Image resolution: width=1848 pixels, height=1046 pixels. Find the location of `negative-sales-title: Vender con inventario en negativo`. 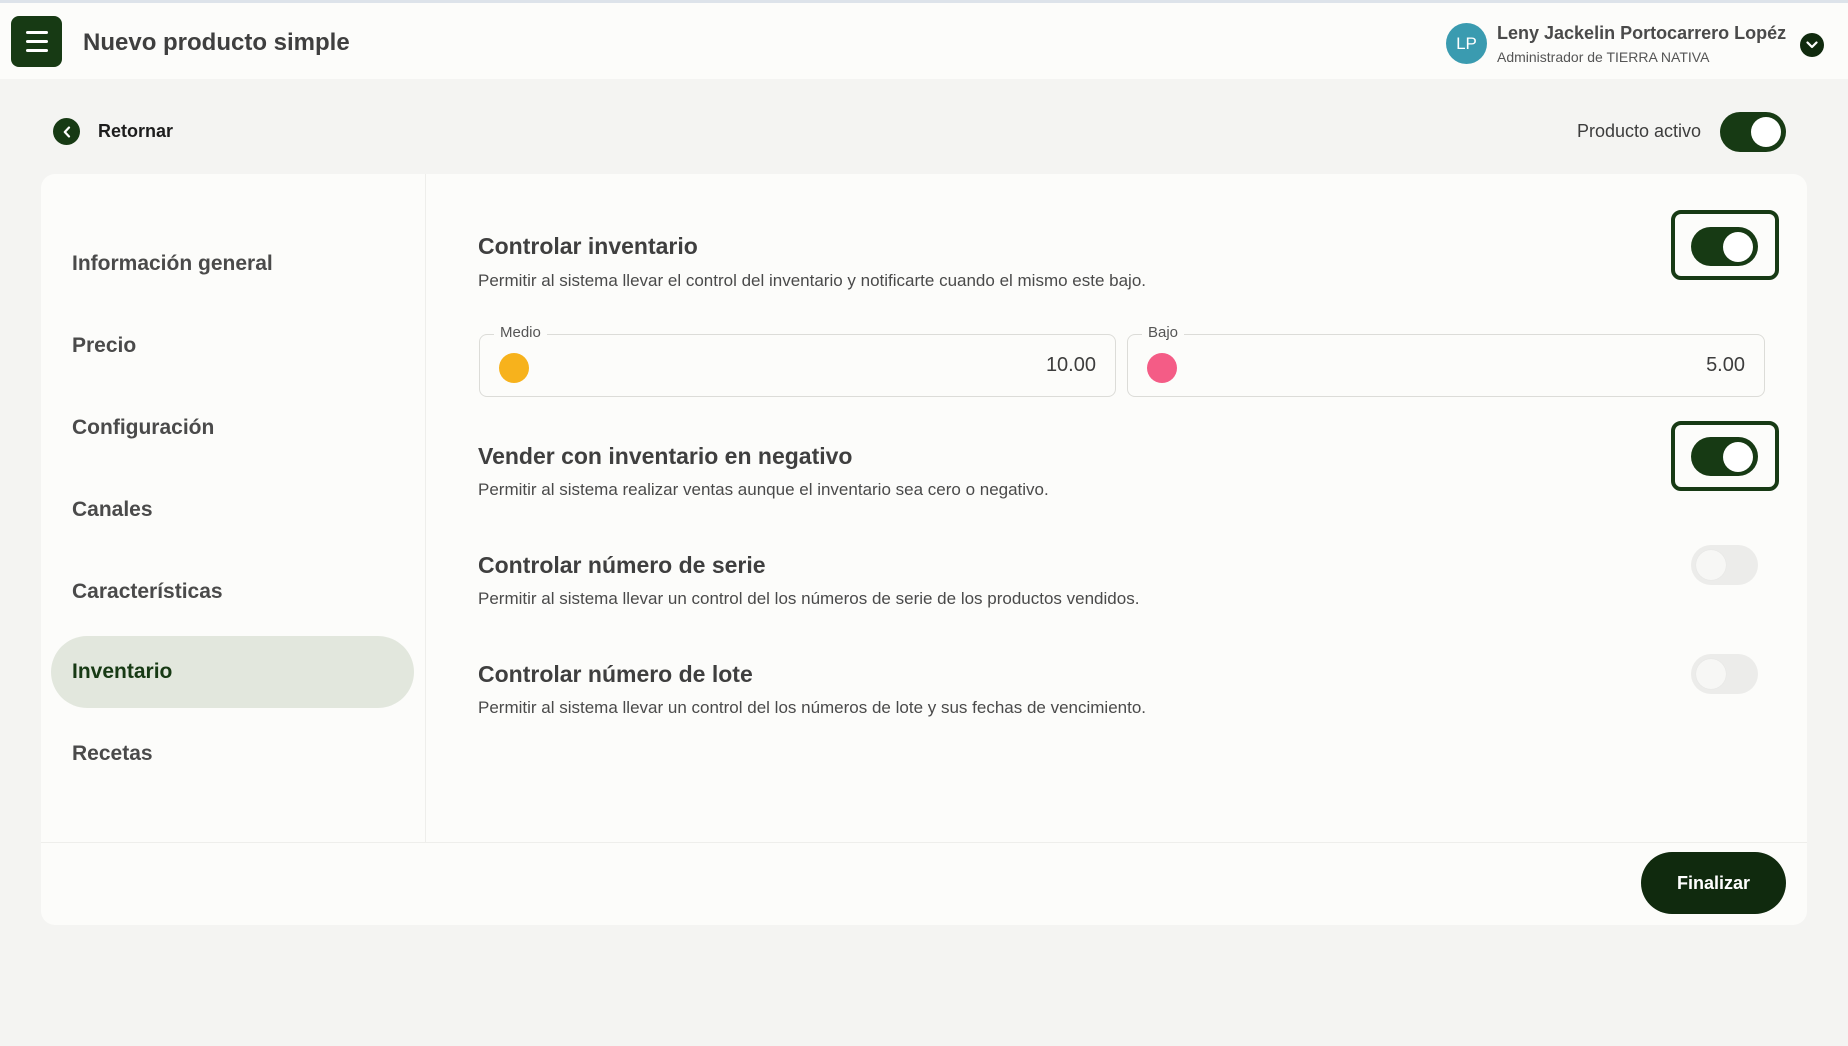

negative-sales-title: Vender con inventario en negativo is located at coordinates (665, 456).